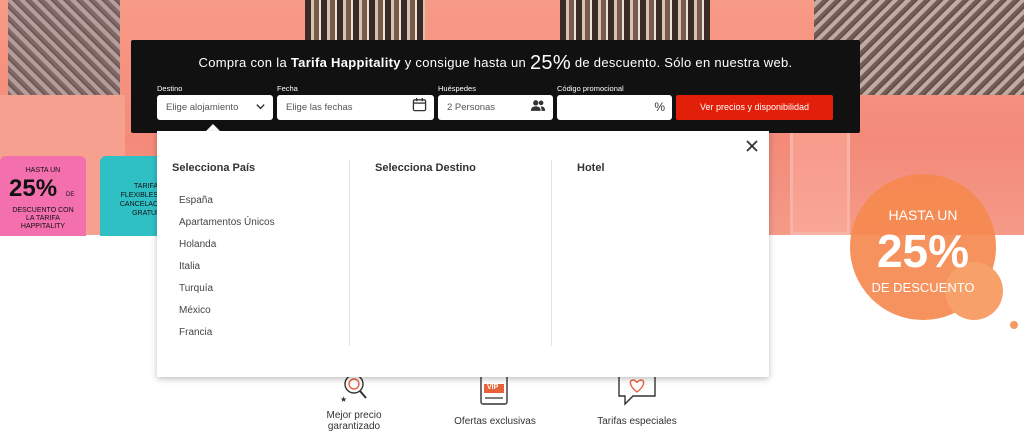  I want to click on huespedes-value: 2 Personas, so click(471, 107).